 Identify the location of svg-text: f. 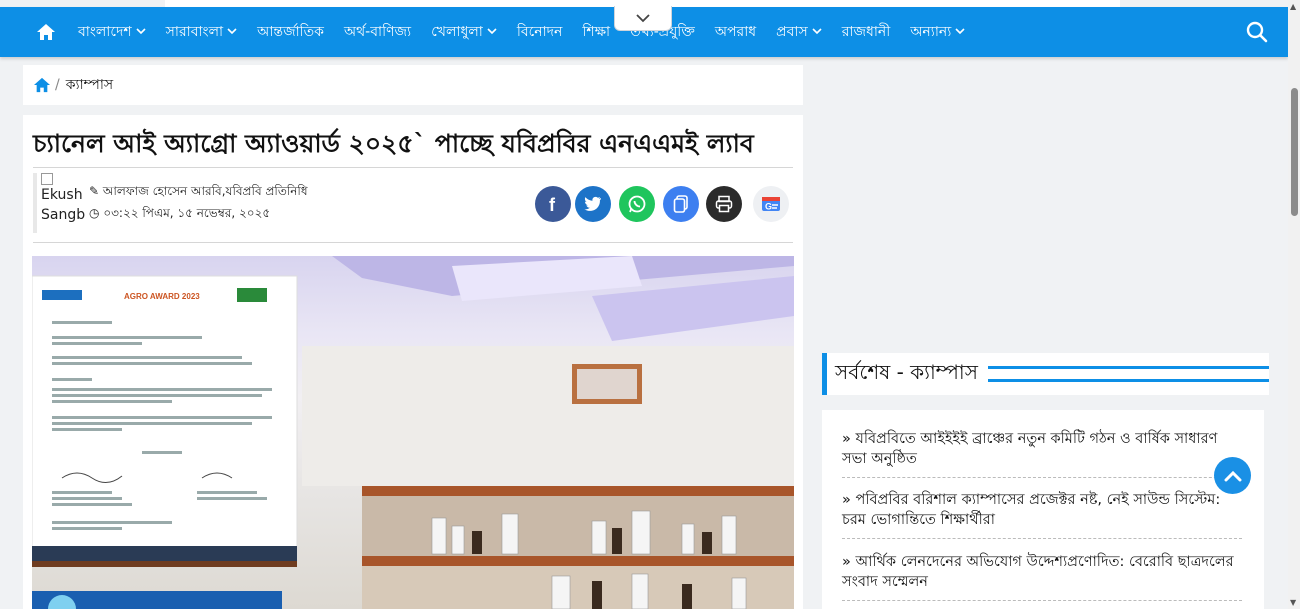
(552, 204).